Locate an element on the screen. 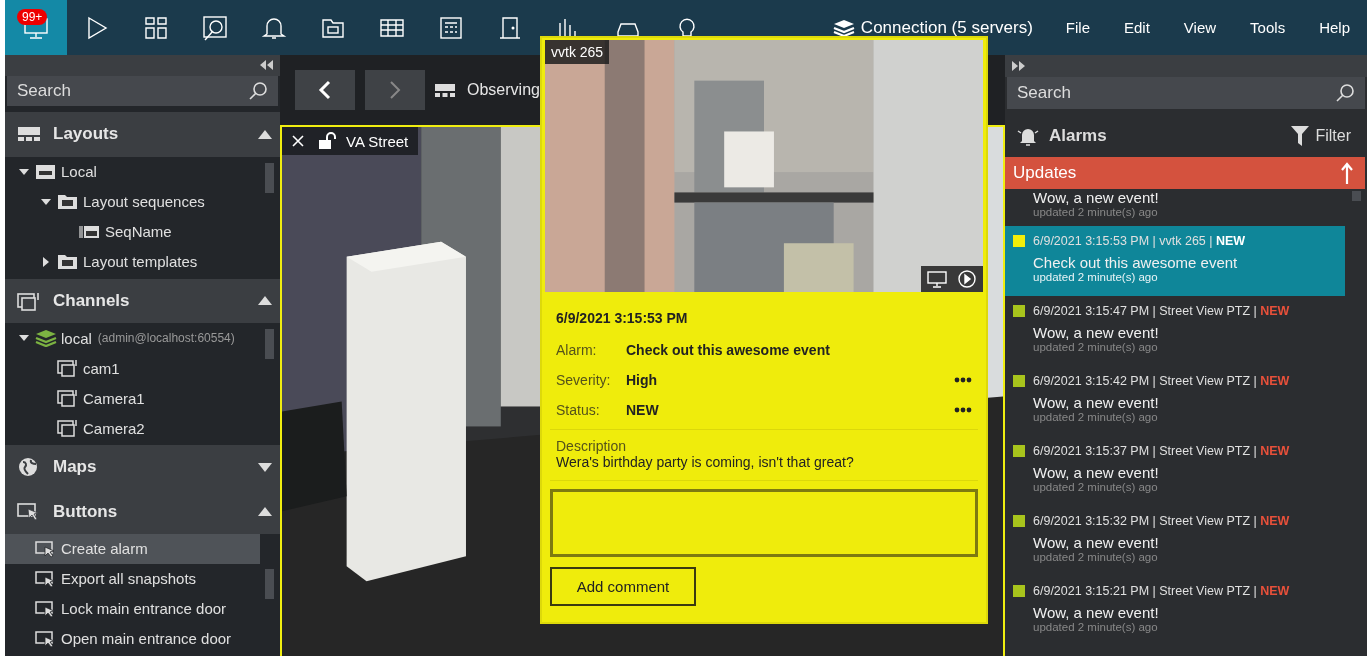  tree-item-label: Camera1 is located at coordinates (114, 398).